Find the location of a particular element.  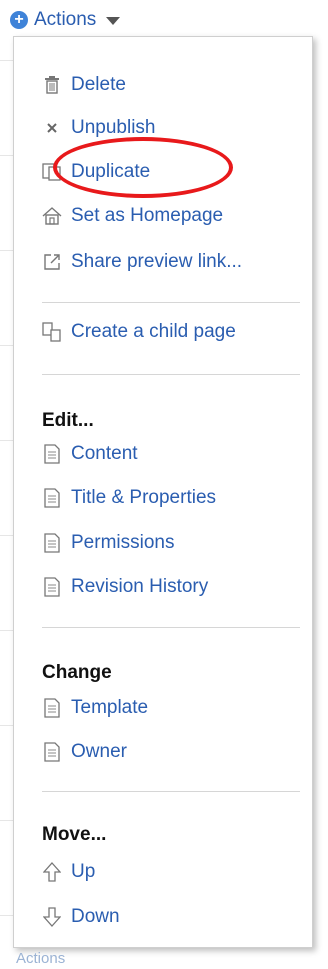

arrow-up-icon is located at coordinates (52, 872).